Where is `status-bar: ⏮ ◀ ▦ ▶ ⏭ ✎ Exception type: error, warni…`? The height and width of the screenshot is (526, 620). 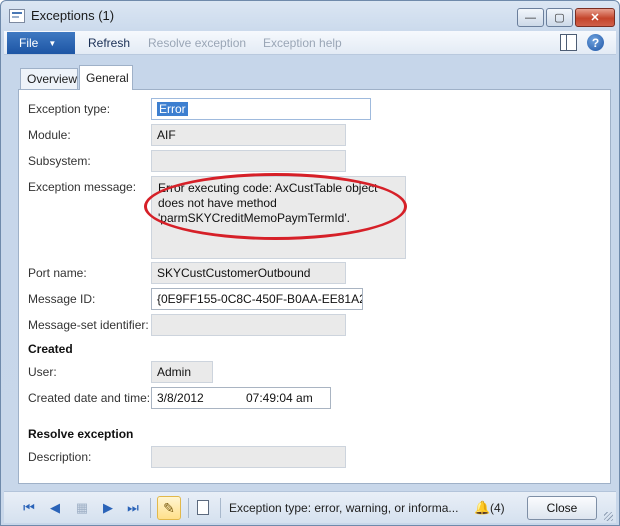 status-bar: ⏮ ◀ ▦ ▶ ⏭ ✎ Exception type: error, warni… is located at coordinates (310, 507).